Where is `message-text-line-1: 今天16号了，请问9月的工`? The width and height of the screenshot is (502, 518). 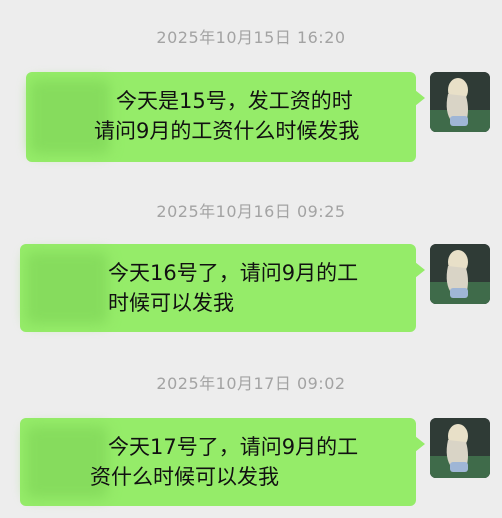 message-text-line-1: 今天16号了，请问9月的工 is located at coordinates (233, 273).